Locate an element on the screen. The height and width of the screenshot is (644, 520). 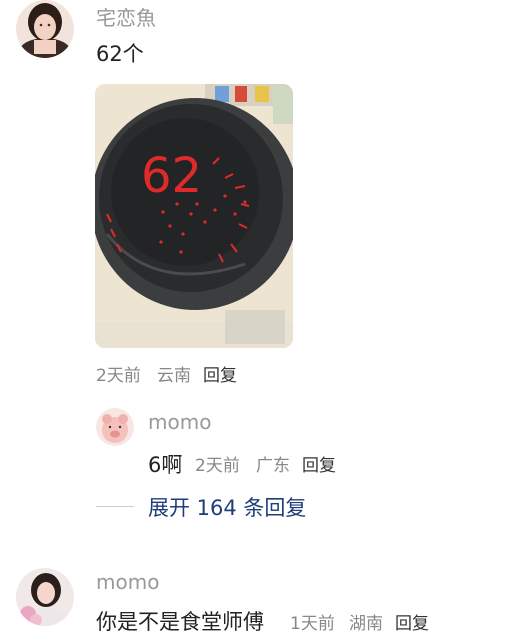
comment-location: 湖南 is located at coordinates (366, 624).